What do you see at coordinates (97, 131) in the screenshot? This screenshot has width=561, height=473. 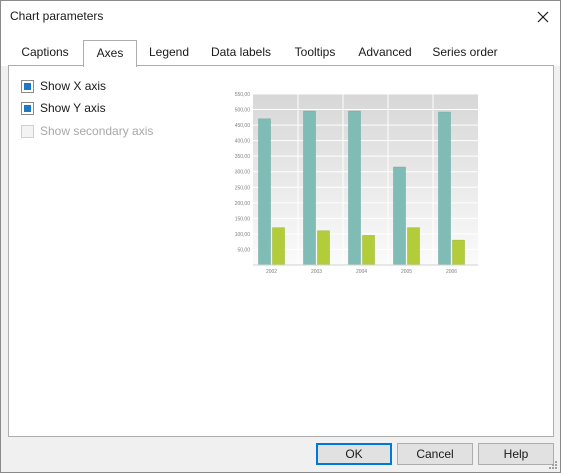 I see `show-secondary-axis-label: Show secondary axis` at bounding box center [97, 131].